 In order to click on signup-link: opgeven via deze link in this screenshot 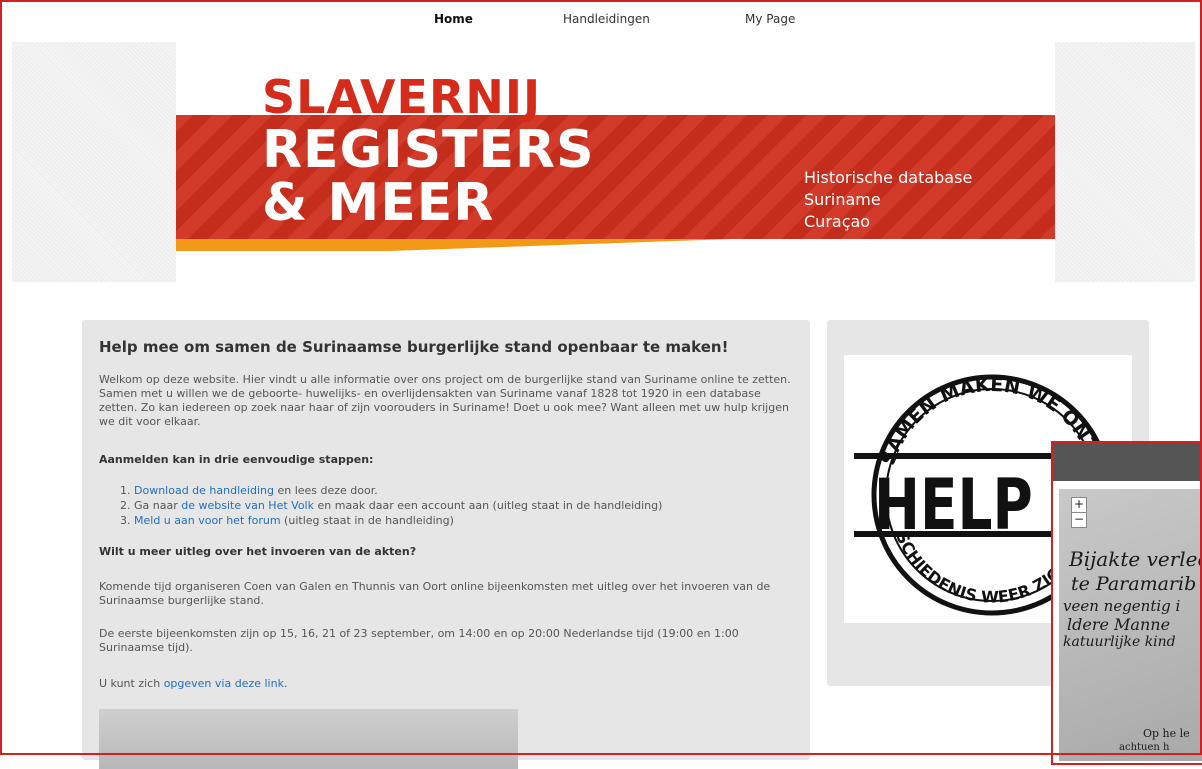, I will do `click(224, 683)`.